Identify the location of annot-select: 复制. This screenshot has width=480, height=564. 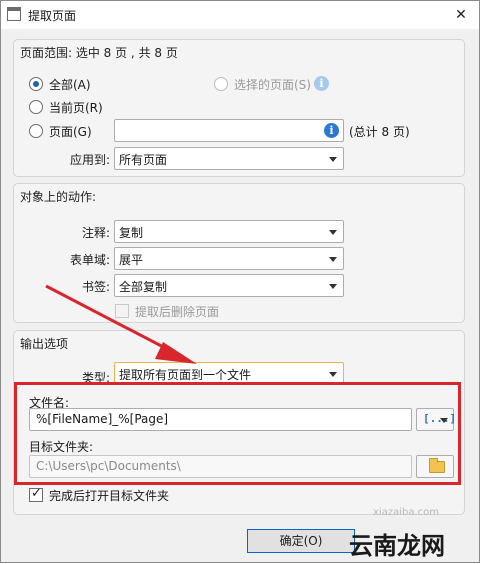
(229, 231).